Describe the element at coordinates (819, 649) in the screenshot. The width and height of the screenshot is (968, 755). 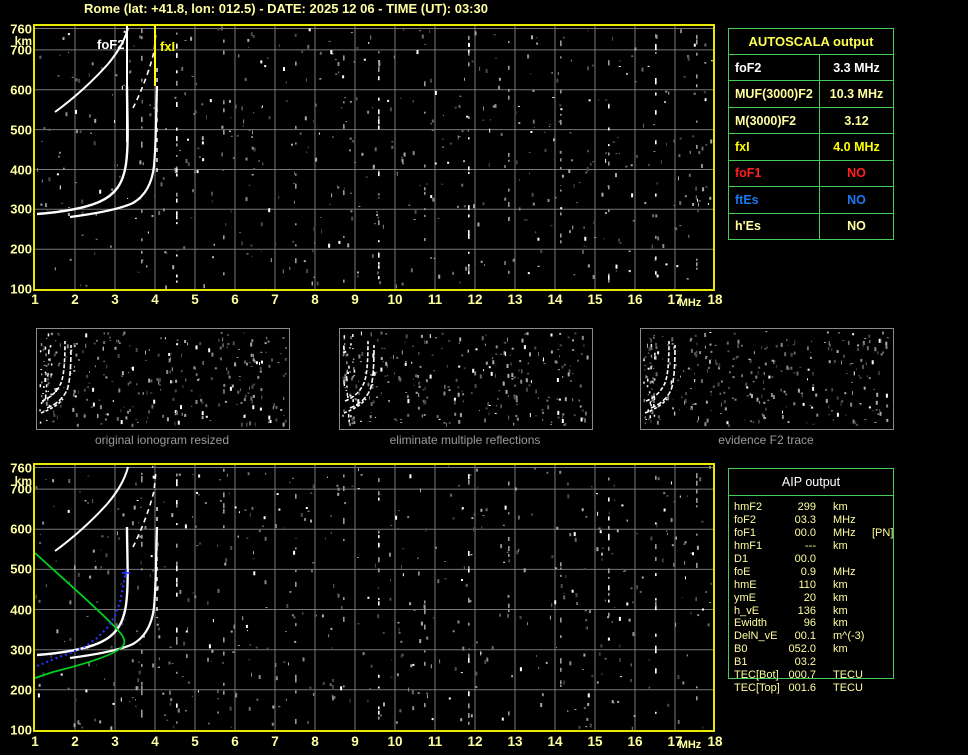
I see `aip-row: B0 052.0 km` at that location.